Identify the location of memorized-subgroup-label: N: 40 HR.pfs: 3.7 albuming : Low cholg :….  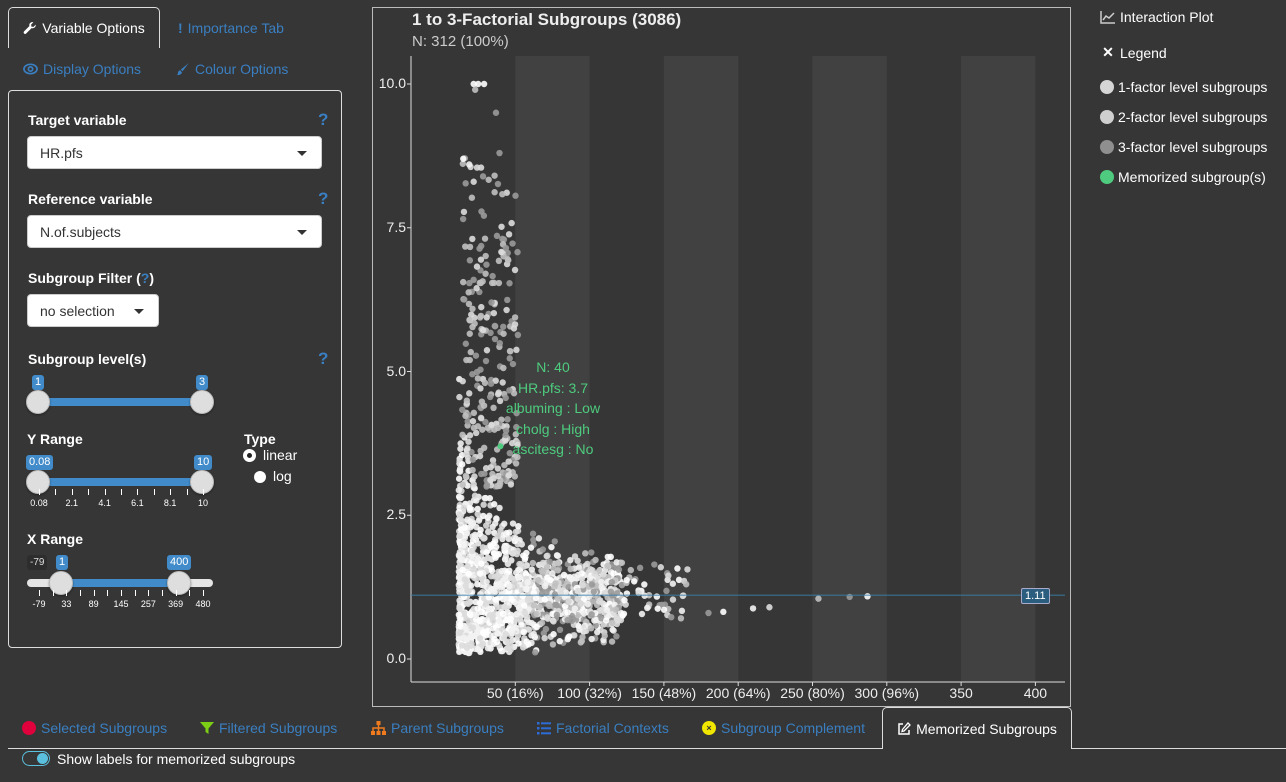
(553, 408).